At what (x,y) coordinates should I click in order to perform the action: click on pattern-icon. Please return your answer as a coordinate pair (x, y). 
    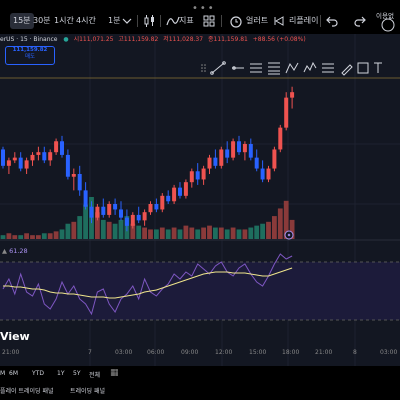
    Looking at the image, I should click on (292, 68).